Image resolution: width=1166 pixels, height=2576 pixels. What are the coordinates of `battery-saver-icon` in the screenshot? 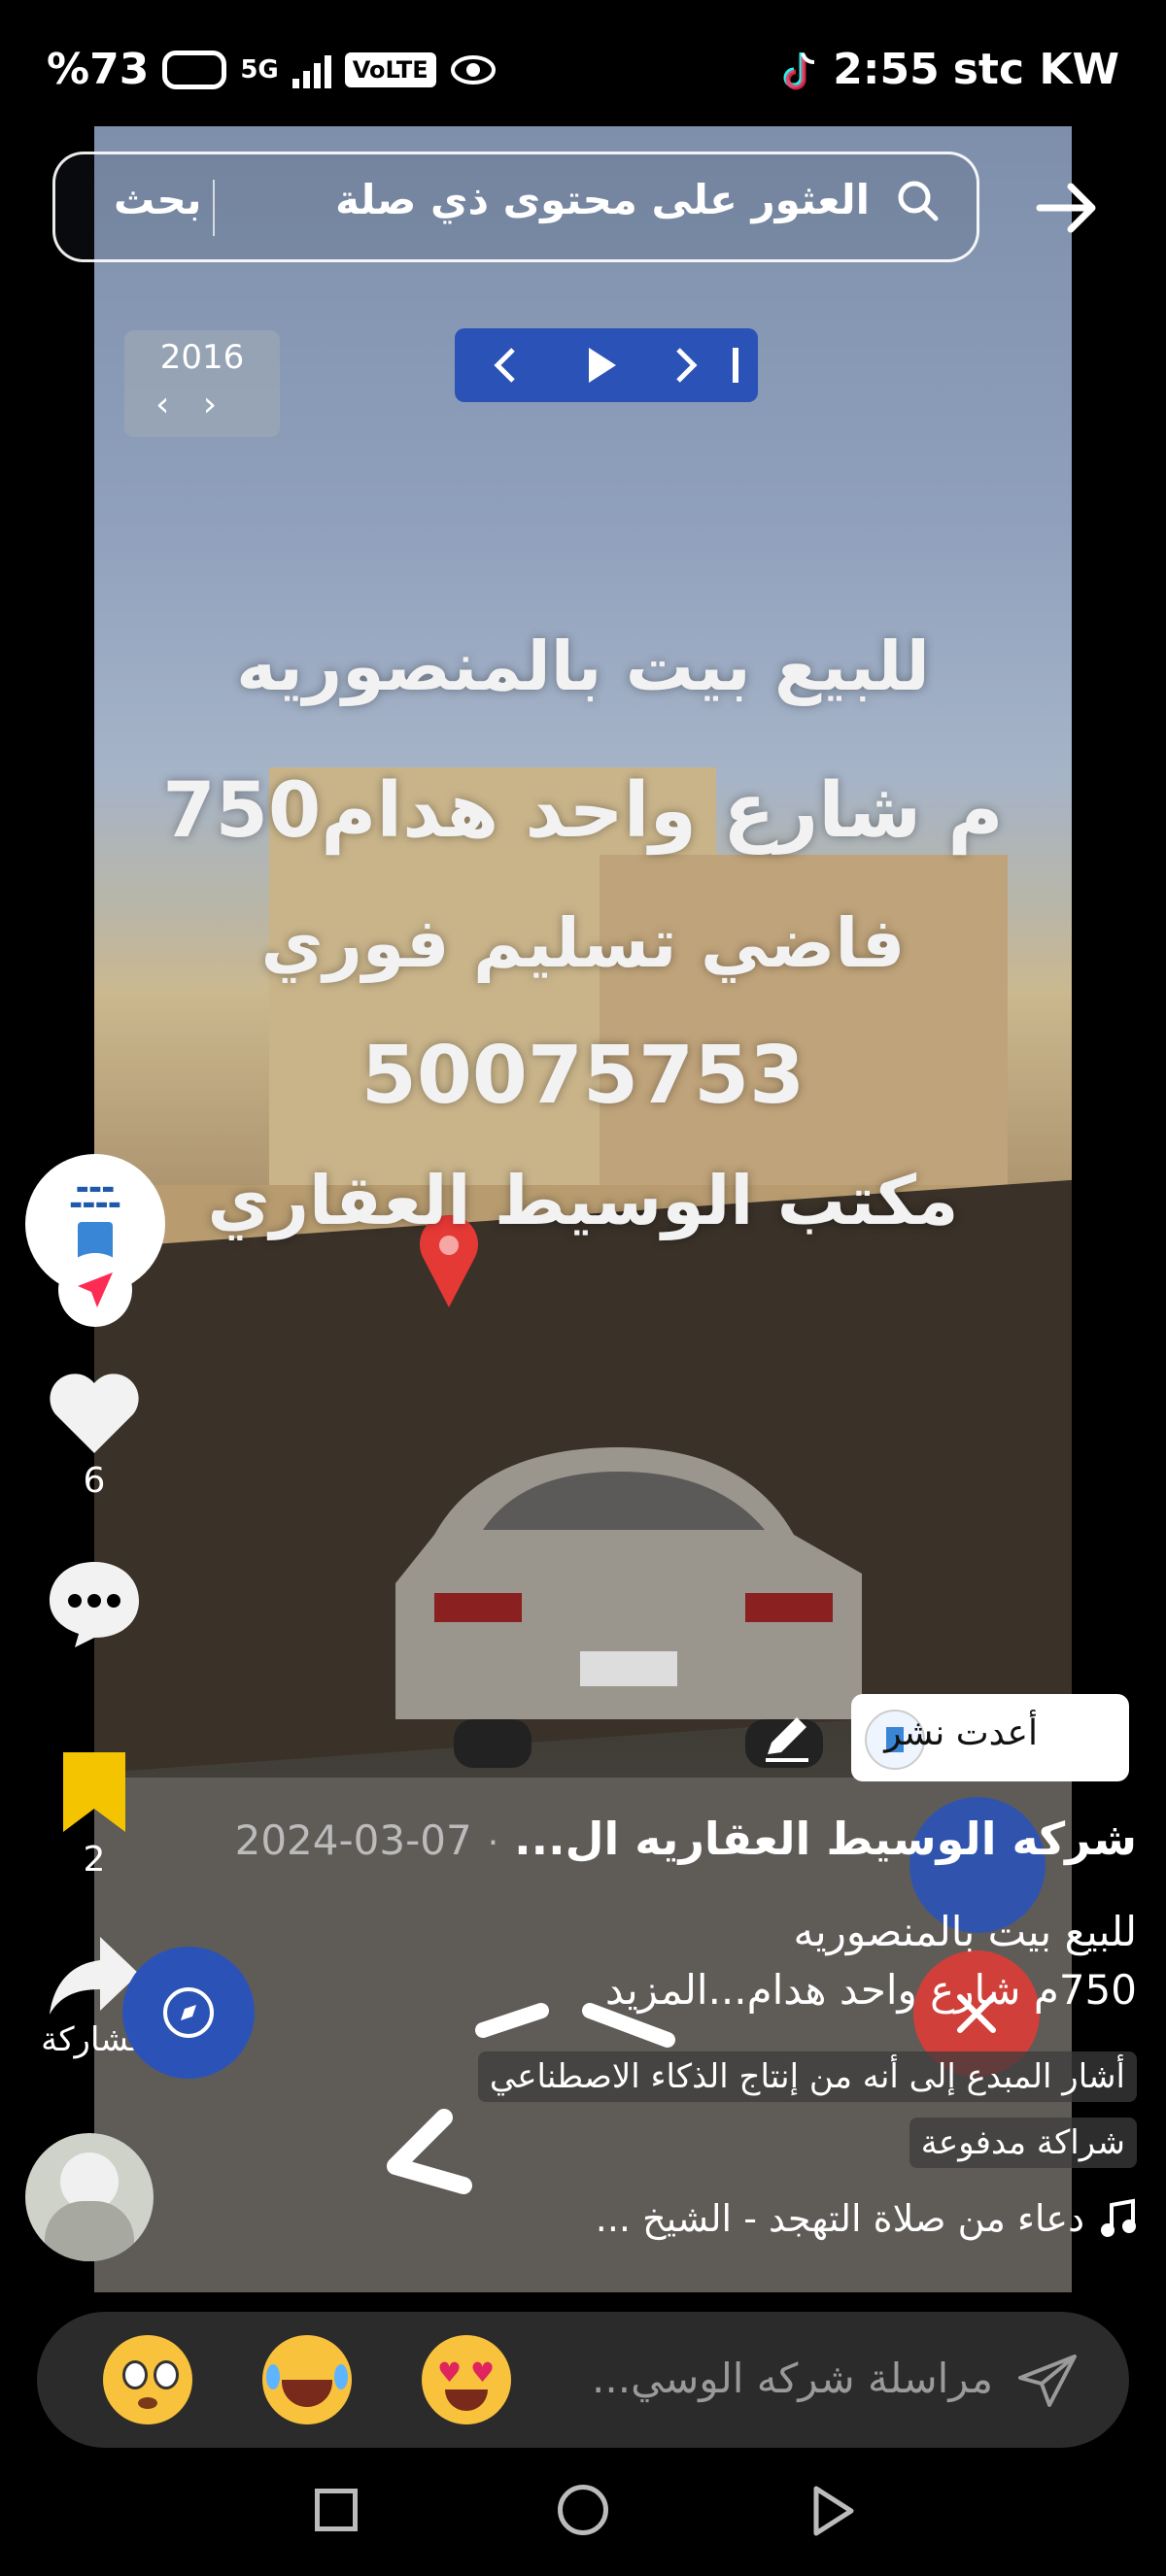 It's located at (194, 69).